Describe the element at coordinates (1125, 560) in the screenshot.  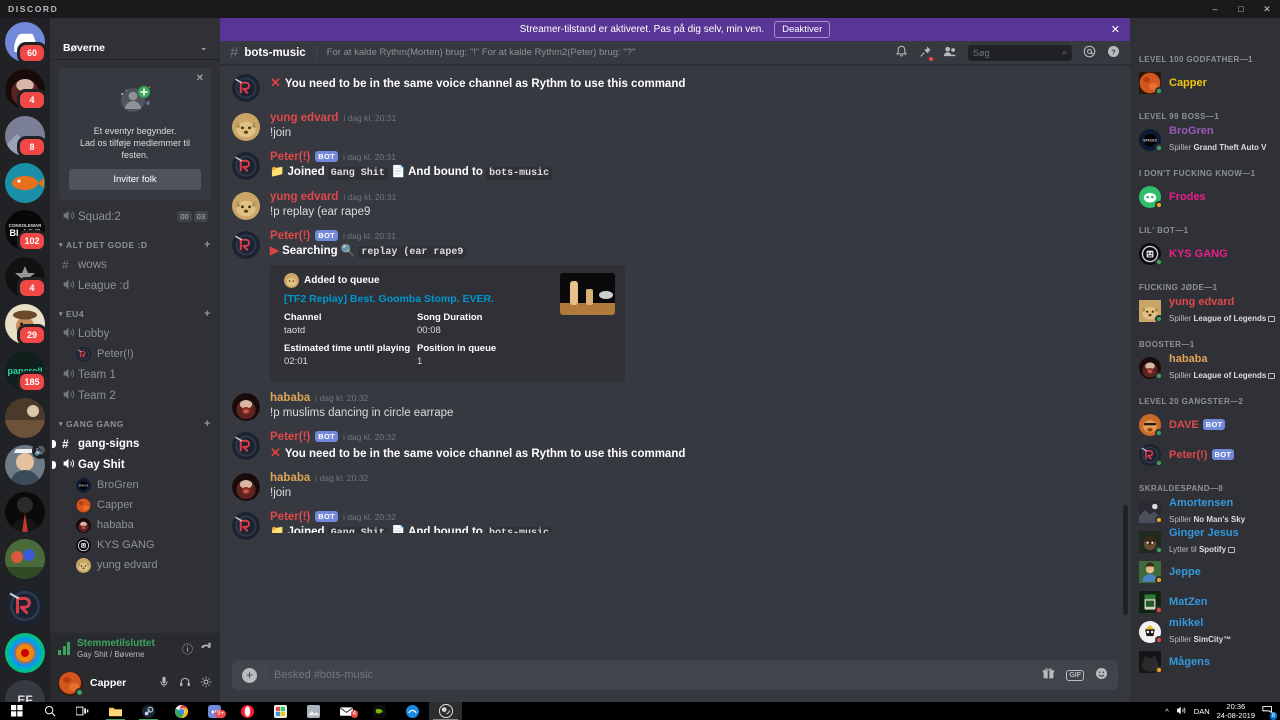
I see `message-scrollbar` at that location.